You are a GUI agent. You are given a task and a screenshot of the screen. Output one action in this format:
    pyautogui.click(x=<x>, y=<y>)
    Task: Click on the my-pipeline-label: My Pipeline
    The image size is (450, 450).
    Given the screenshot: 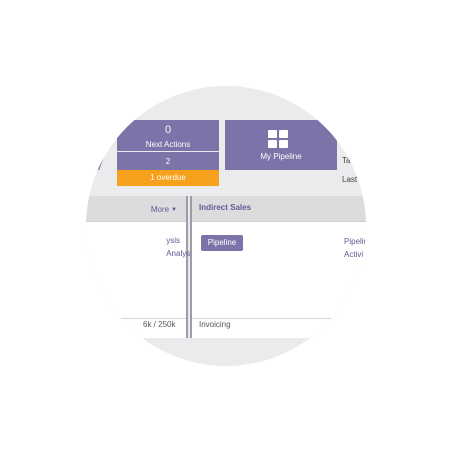 What is the action you would take?
    pyautogui.click(x=281, y=156)
    